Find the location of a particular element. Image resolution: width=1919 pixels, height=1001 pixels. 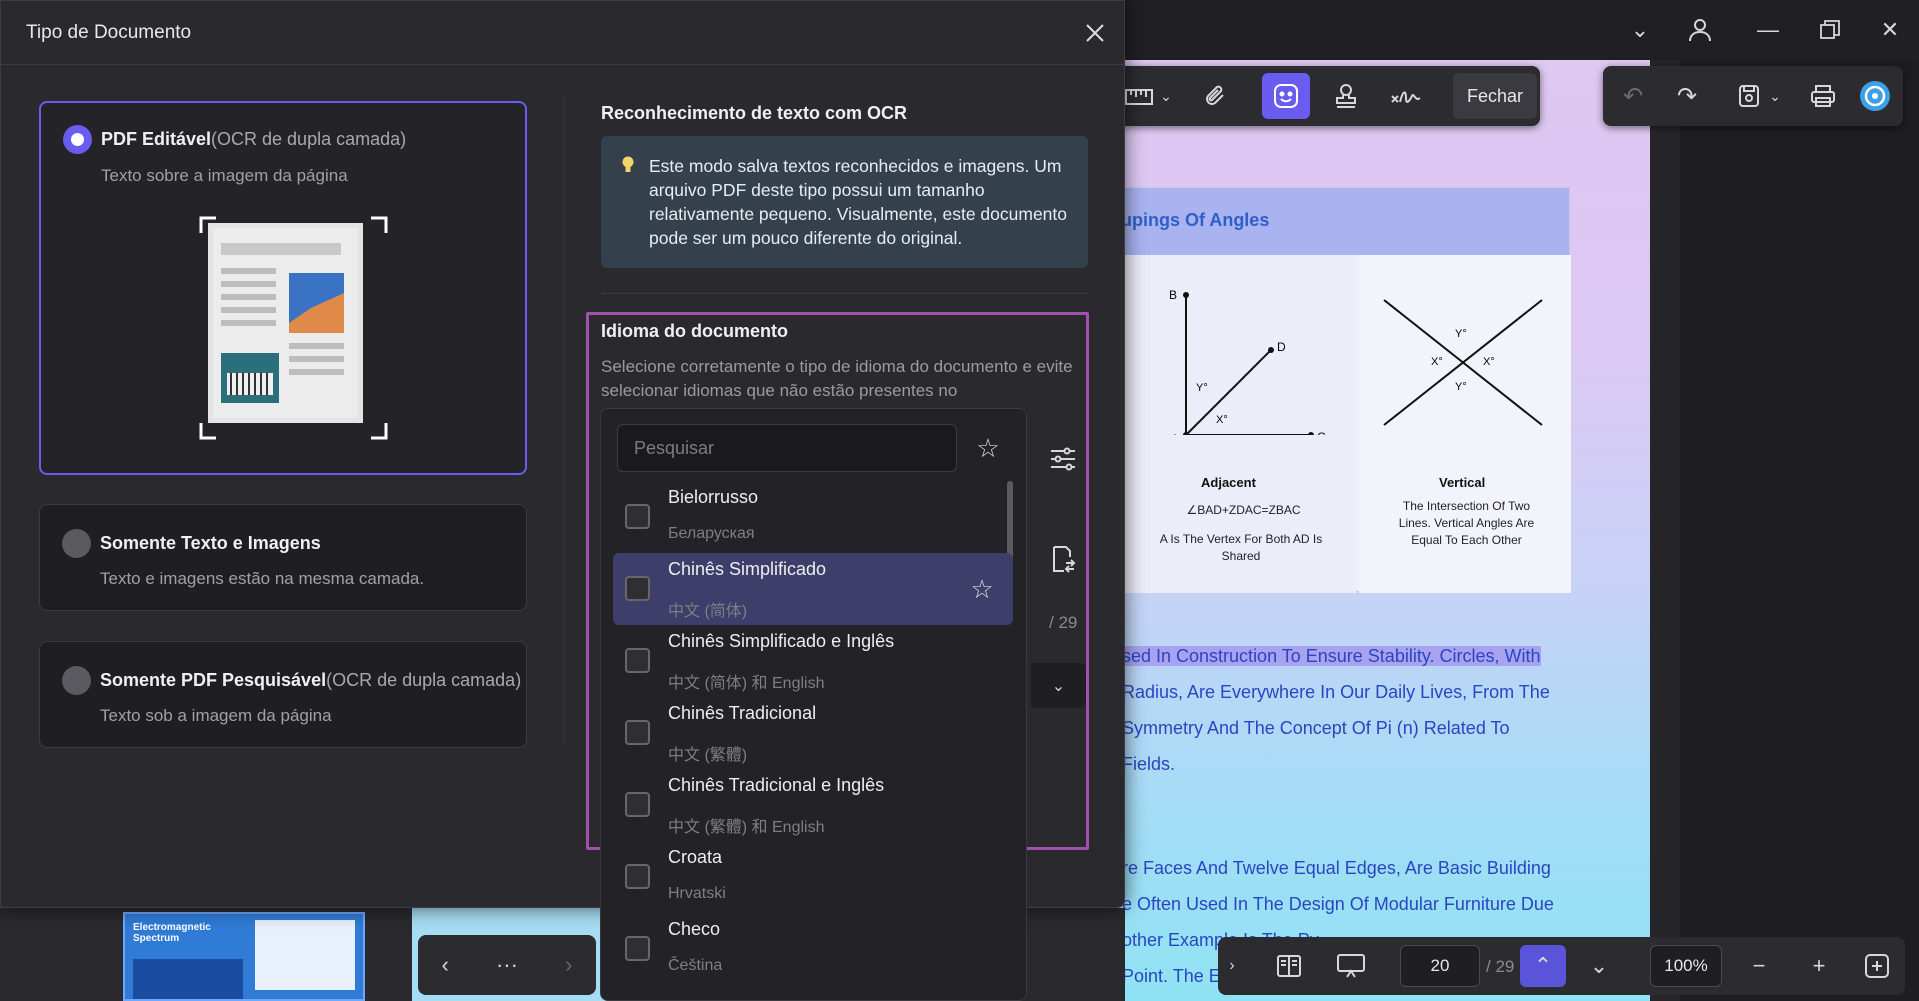

favorite-star-icon: ☆ is located at coordinates (982, 589).